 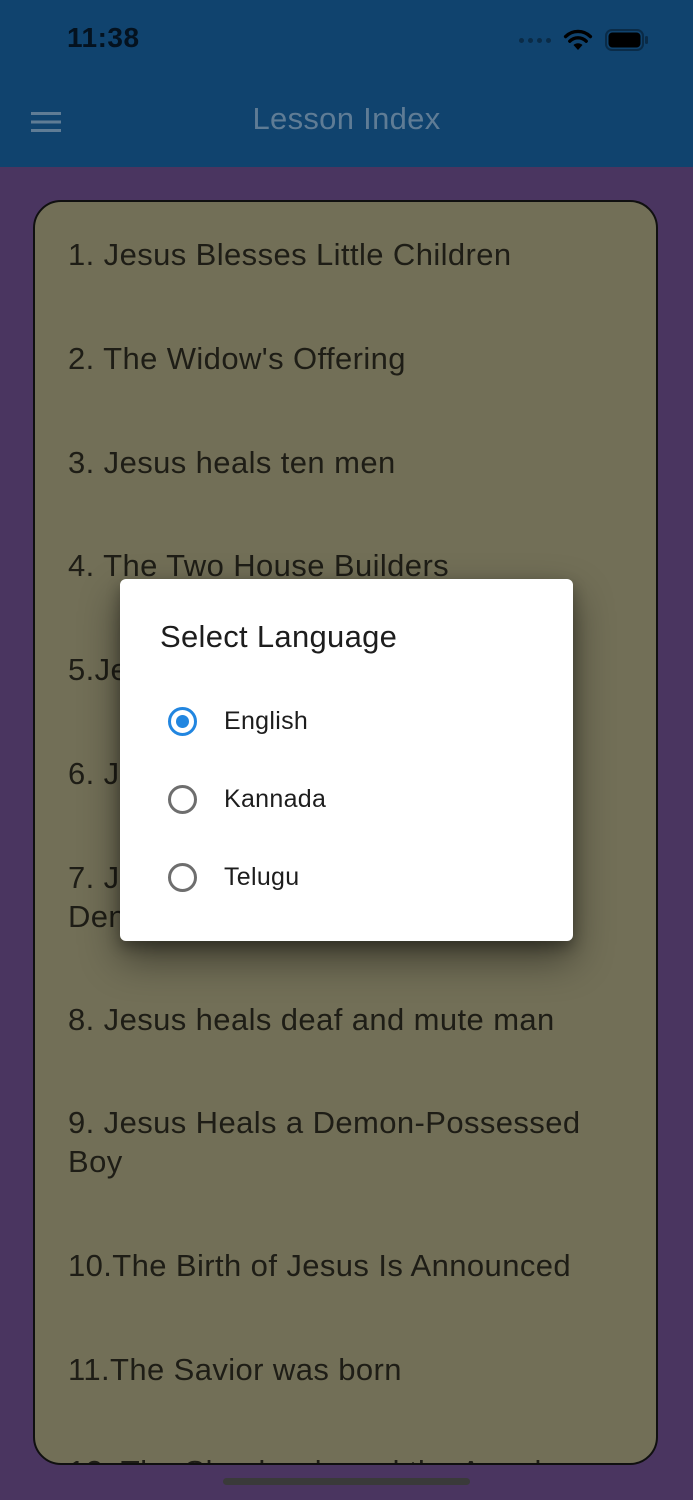 I want to click on language-option-telugu: Telugu, so click(x=233, y=877).